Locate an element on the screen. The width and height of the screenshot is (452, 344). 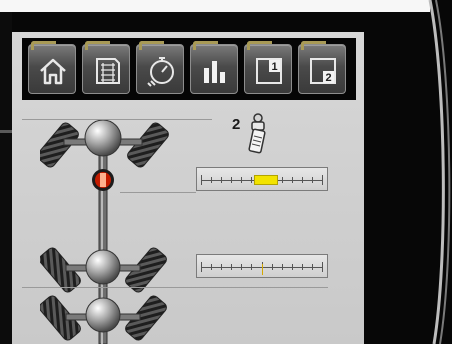
page-1-icon: 1 is located at coordinates (269, 71).